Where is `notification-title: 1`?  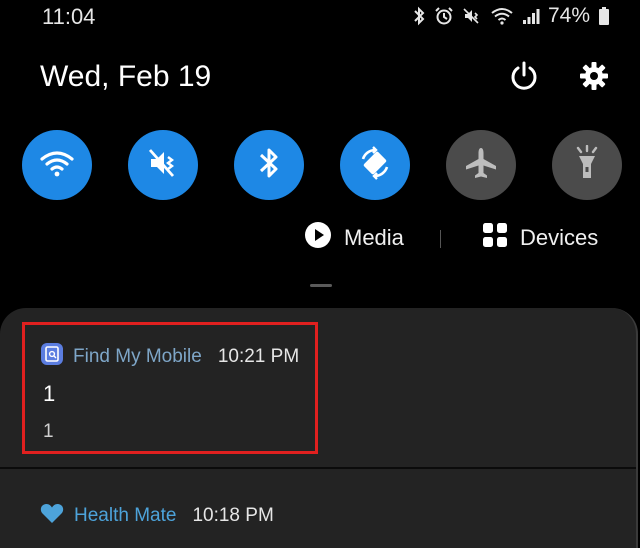
notification-title: 1 is located at coordinates (49, 393).